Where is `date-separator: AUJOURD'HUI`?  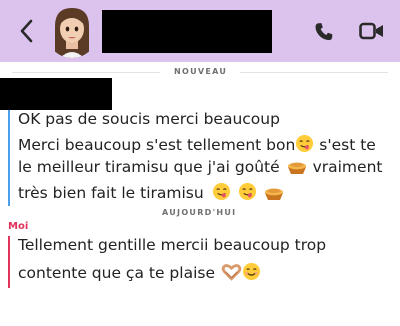
date-separator: AUJOURD'HUI is located at coordinates (199, 212).